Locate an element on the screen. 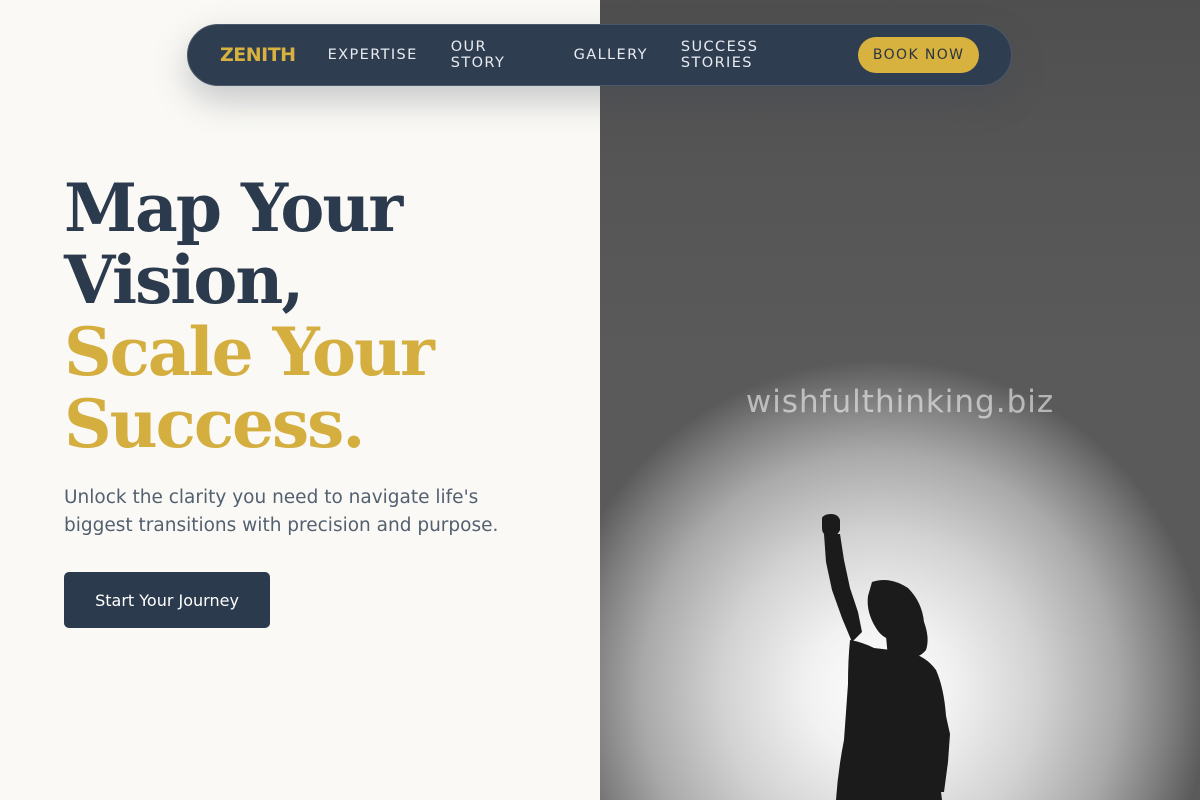 This screenshot has height=800, width=1200. nav-link-expertise: EXPERTISE is located at coordinates (373, 55).